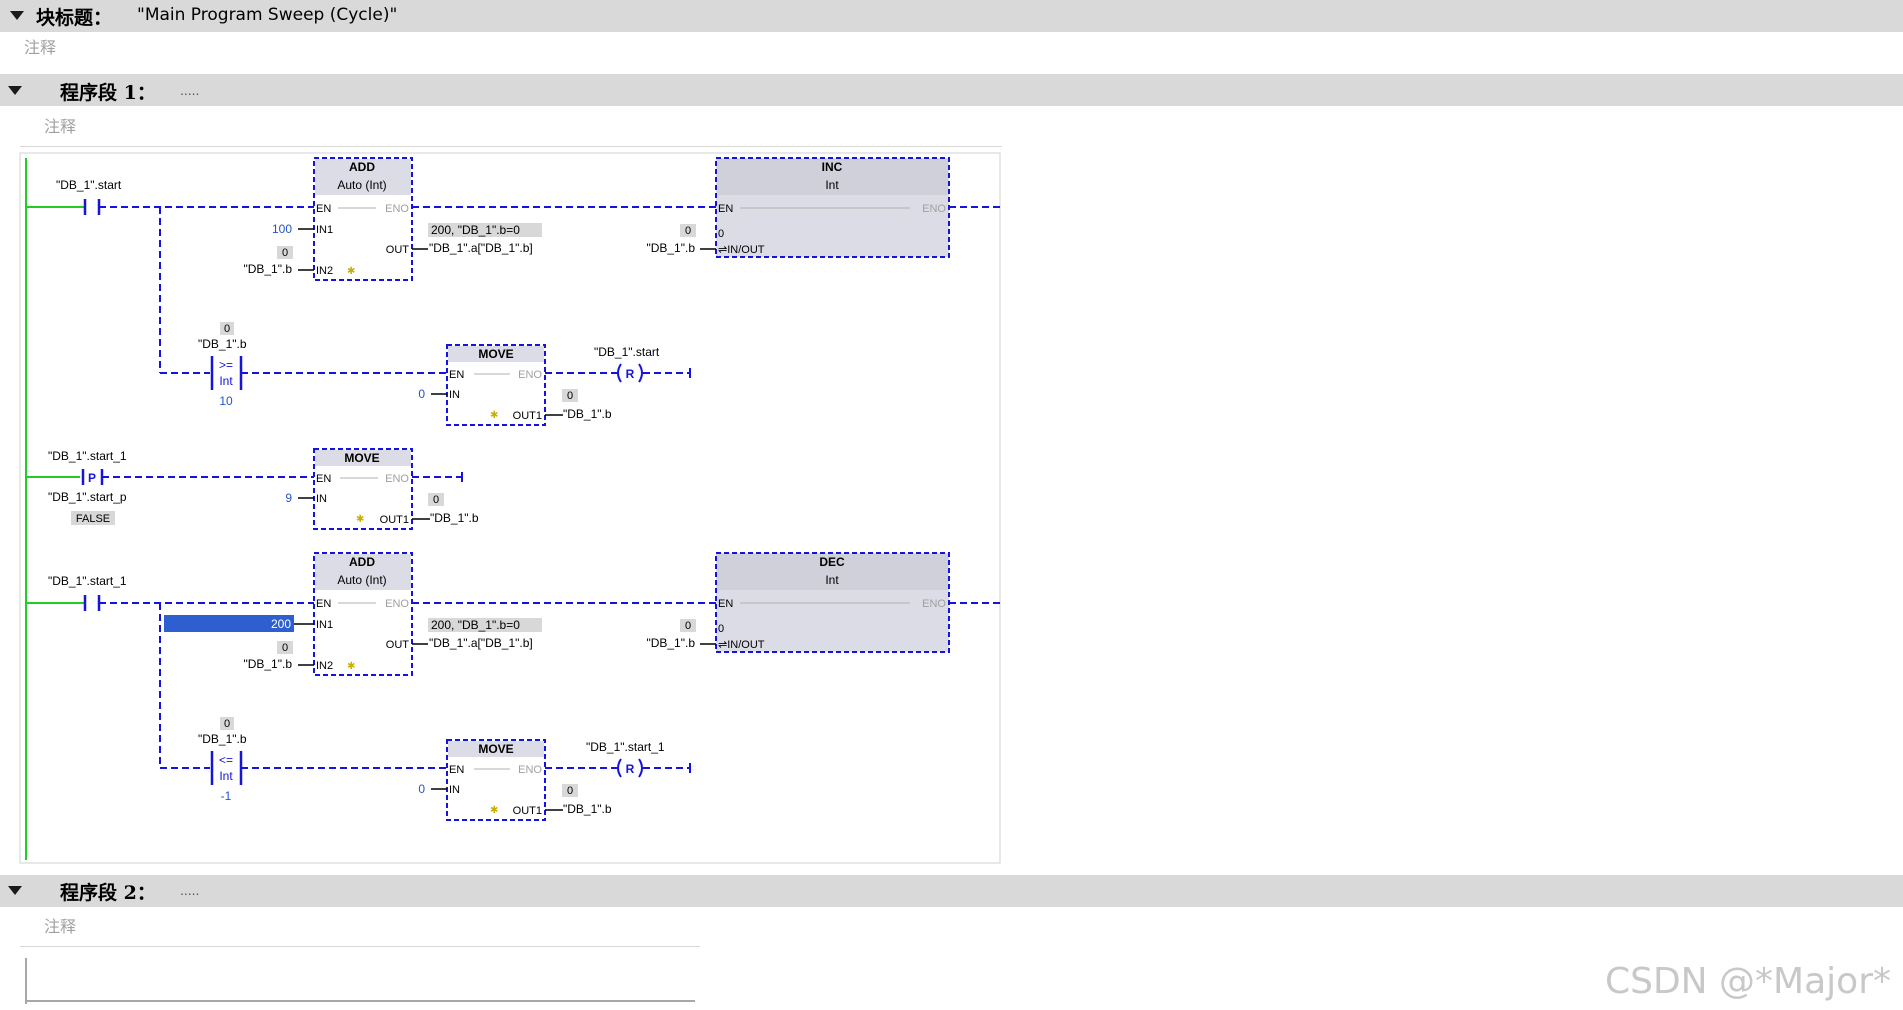  What do you see at coordinates (1747, 981) in the screenshot?
I see `watermark: CSDN @*Major*` at bounding box center [1747, 981].